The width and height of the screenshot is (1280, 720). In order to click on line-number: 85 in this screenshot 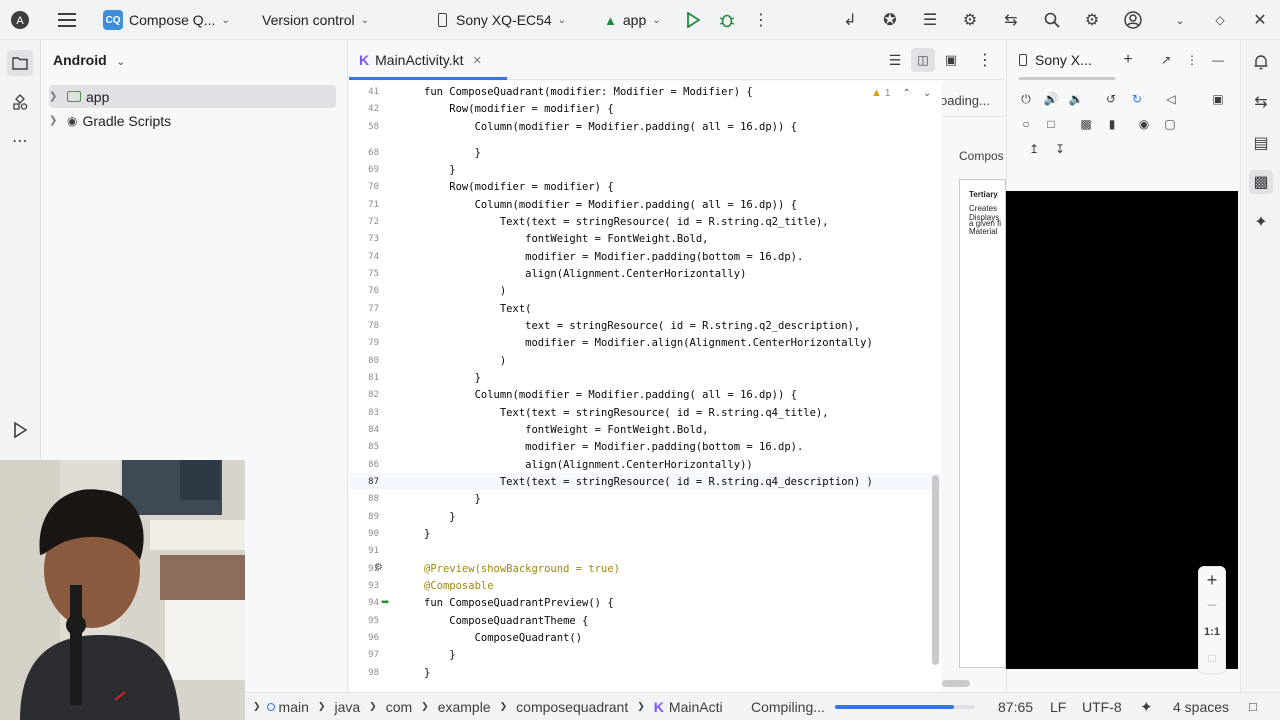, I will do `click(373, 447)`.